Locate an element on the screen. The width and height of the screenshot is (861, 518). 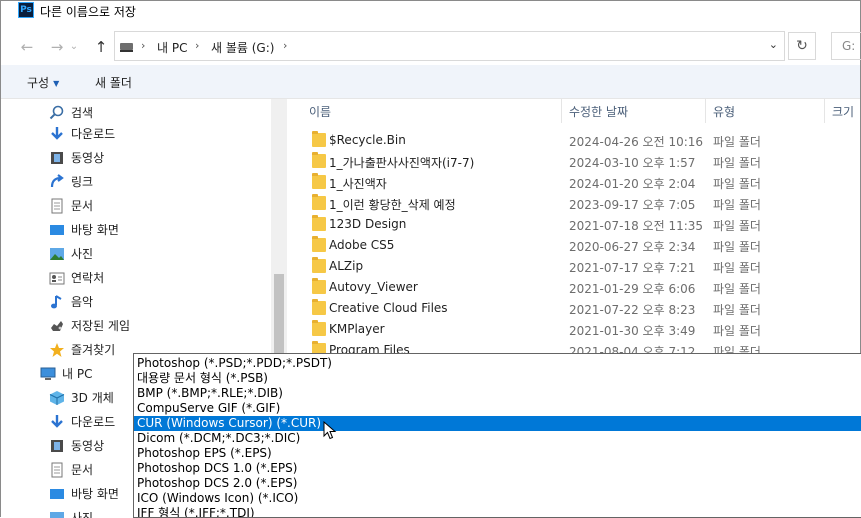
file-date: 2024-03-10 오후 1:57 is located at coordinates (632, 163).